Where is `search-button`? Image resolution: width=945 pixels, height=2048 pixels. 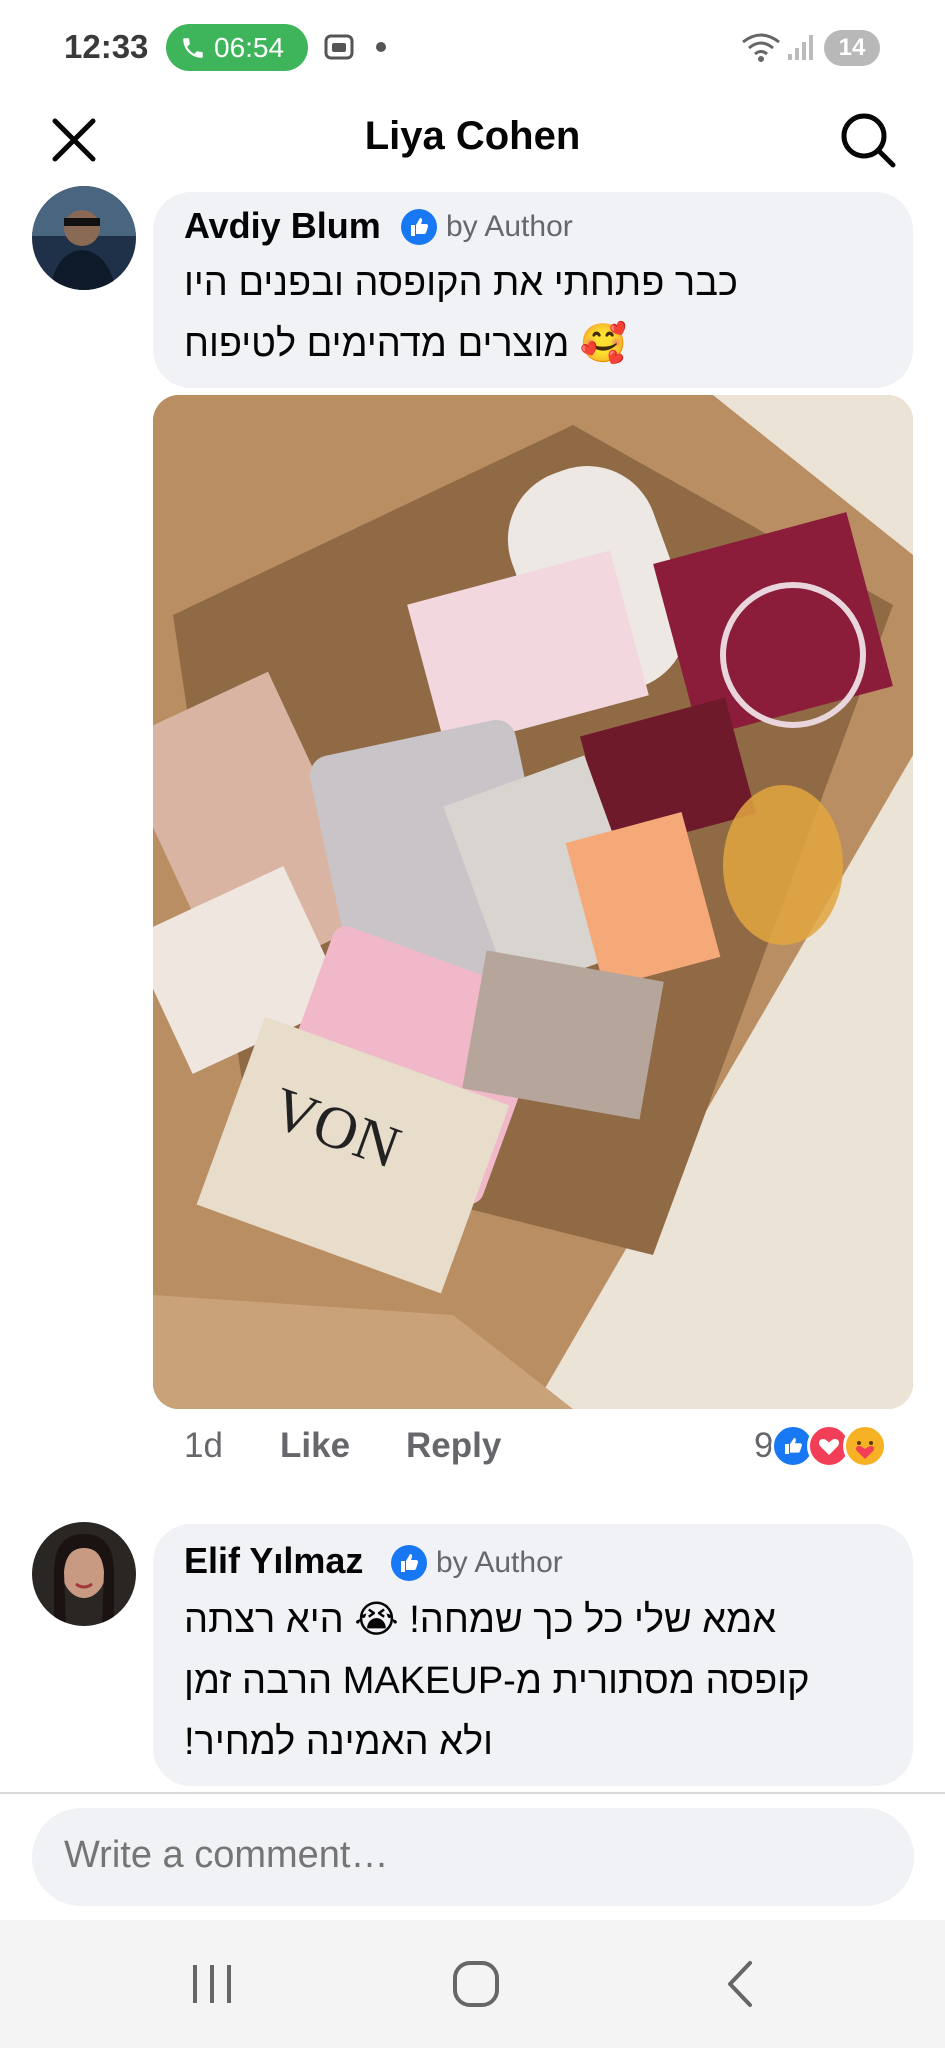 search-button is located at coordinates (868, 140).